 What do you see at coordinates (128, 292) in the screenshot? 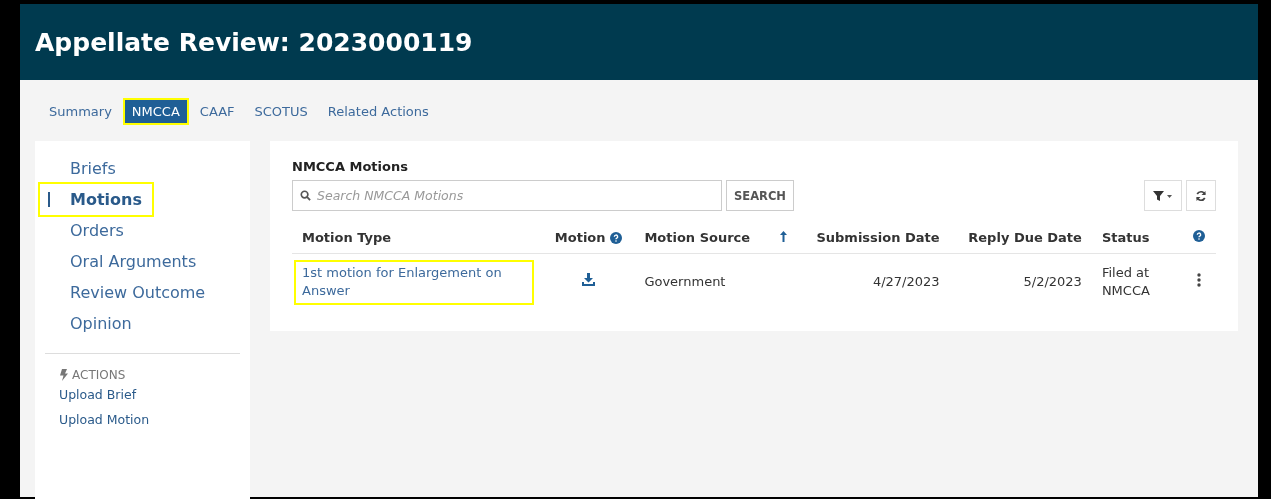
I see `sidebar-item: Review Outcome` at bounding box center [128, 292].